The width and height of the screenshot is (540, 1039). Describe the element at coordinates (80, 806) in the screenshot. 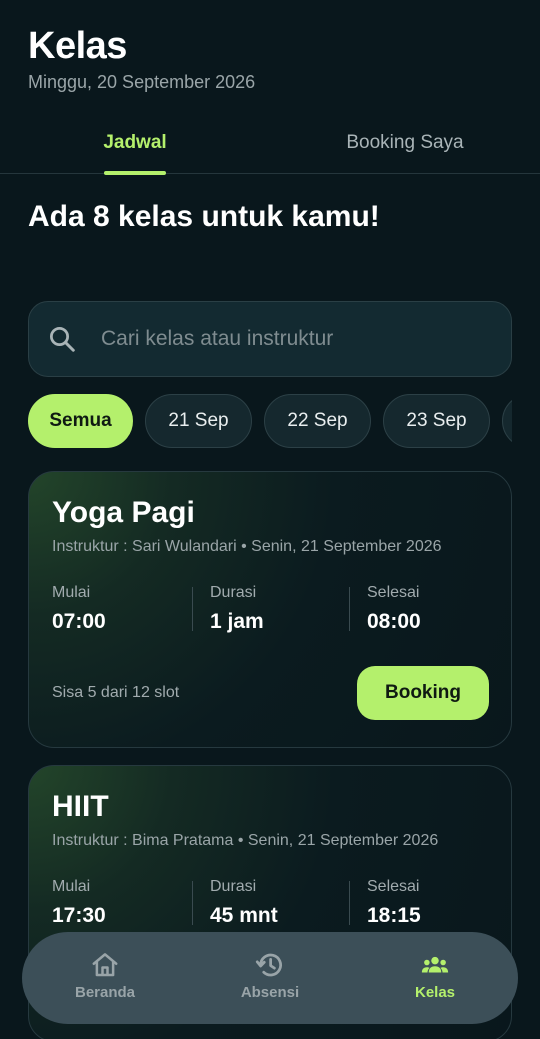

I see `class-title: HIIT` at that location.